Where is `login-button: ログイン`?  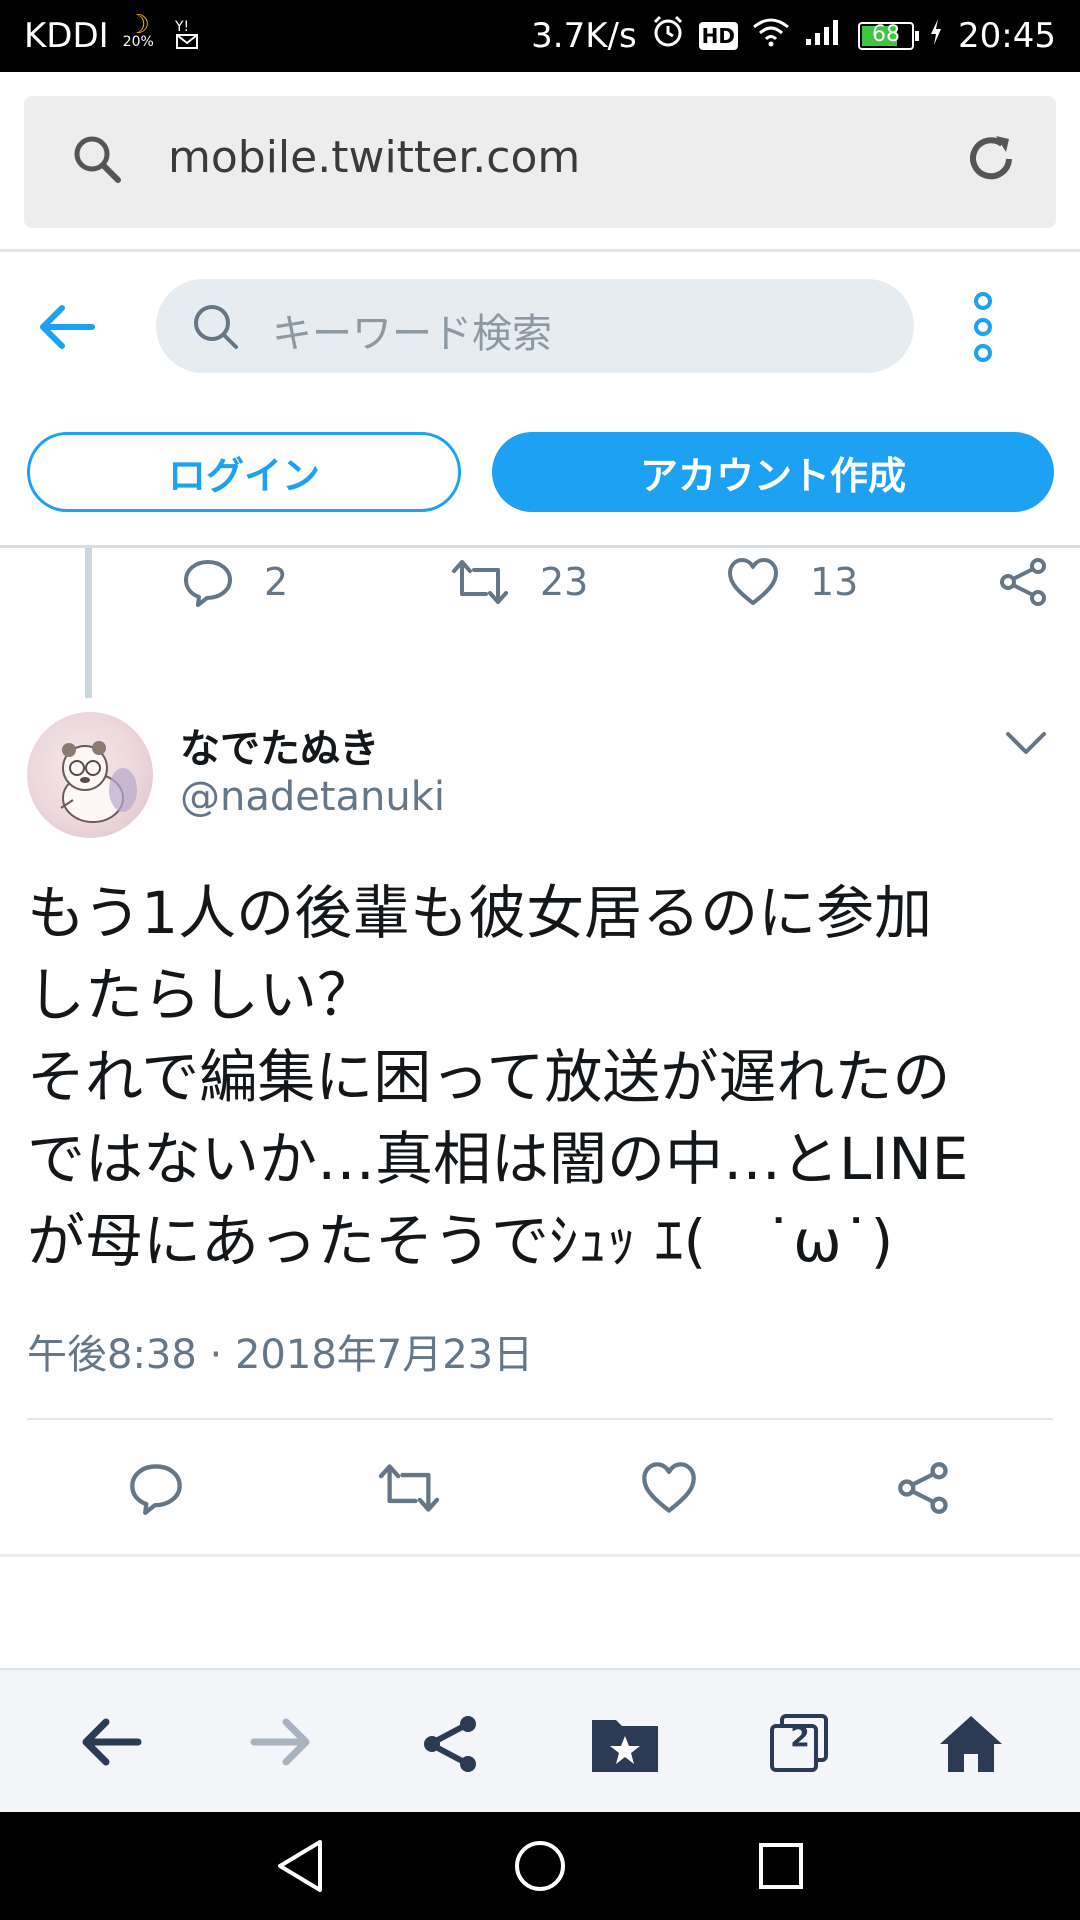
login-button: ログイン is located at coordinates (244, 472).